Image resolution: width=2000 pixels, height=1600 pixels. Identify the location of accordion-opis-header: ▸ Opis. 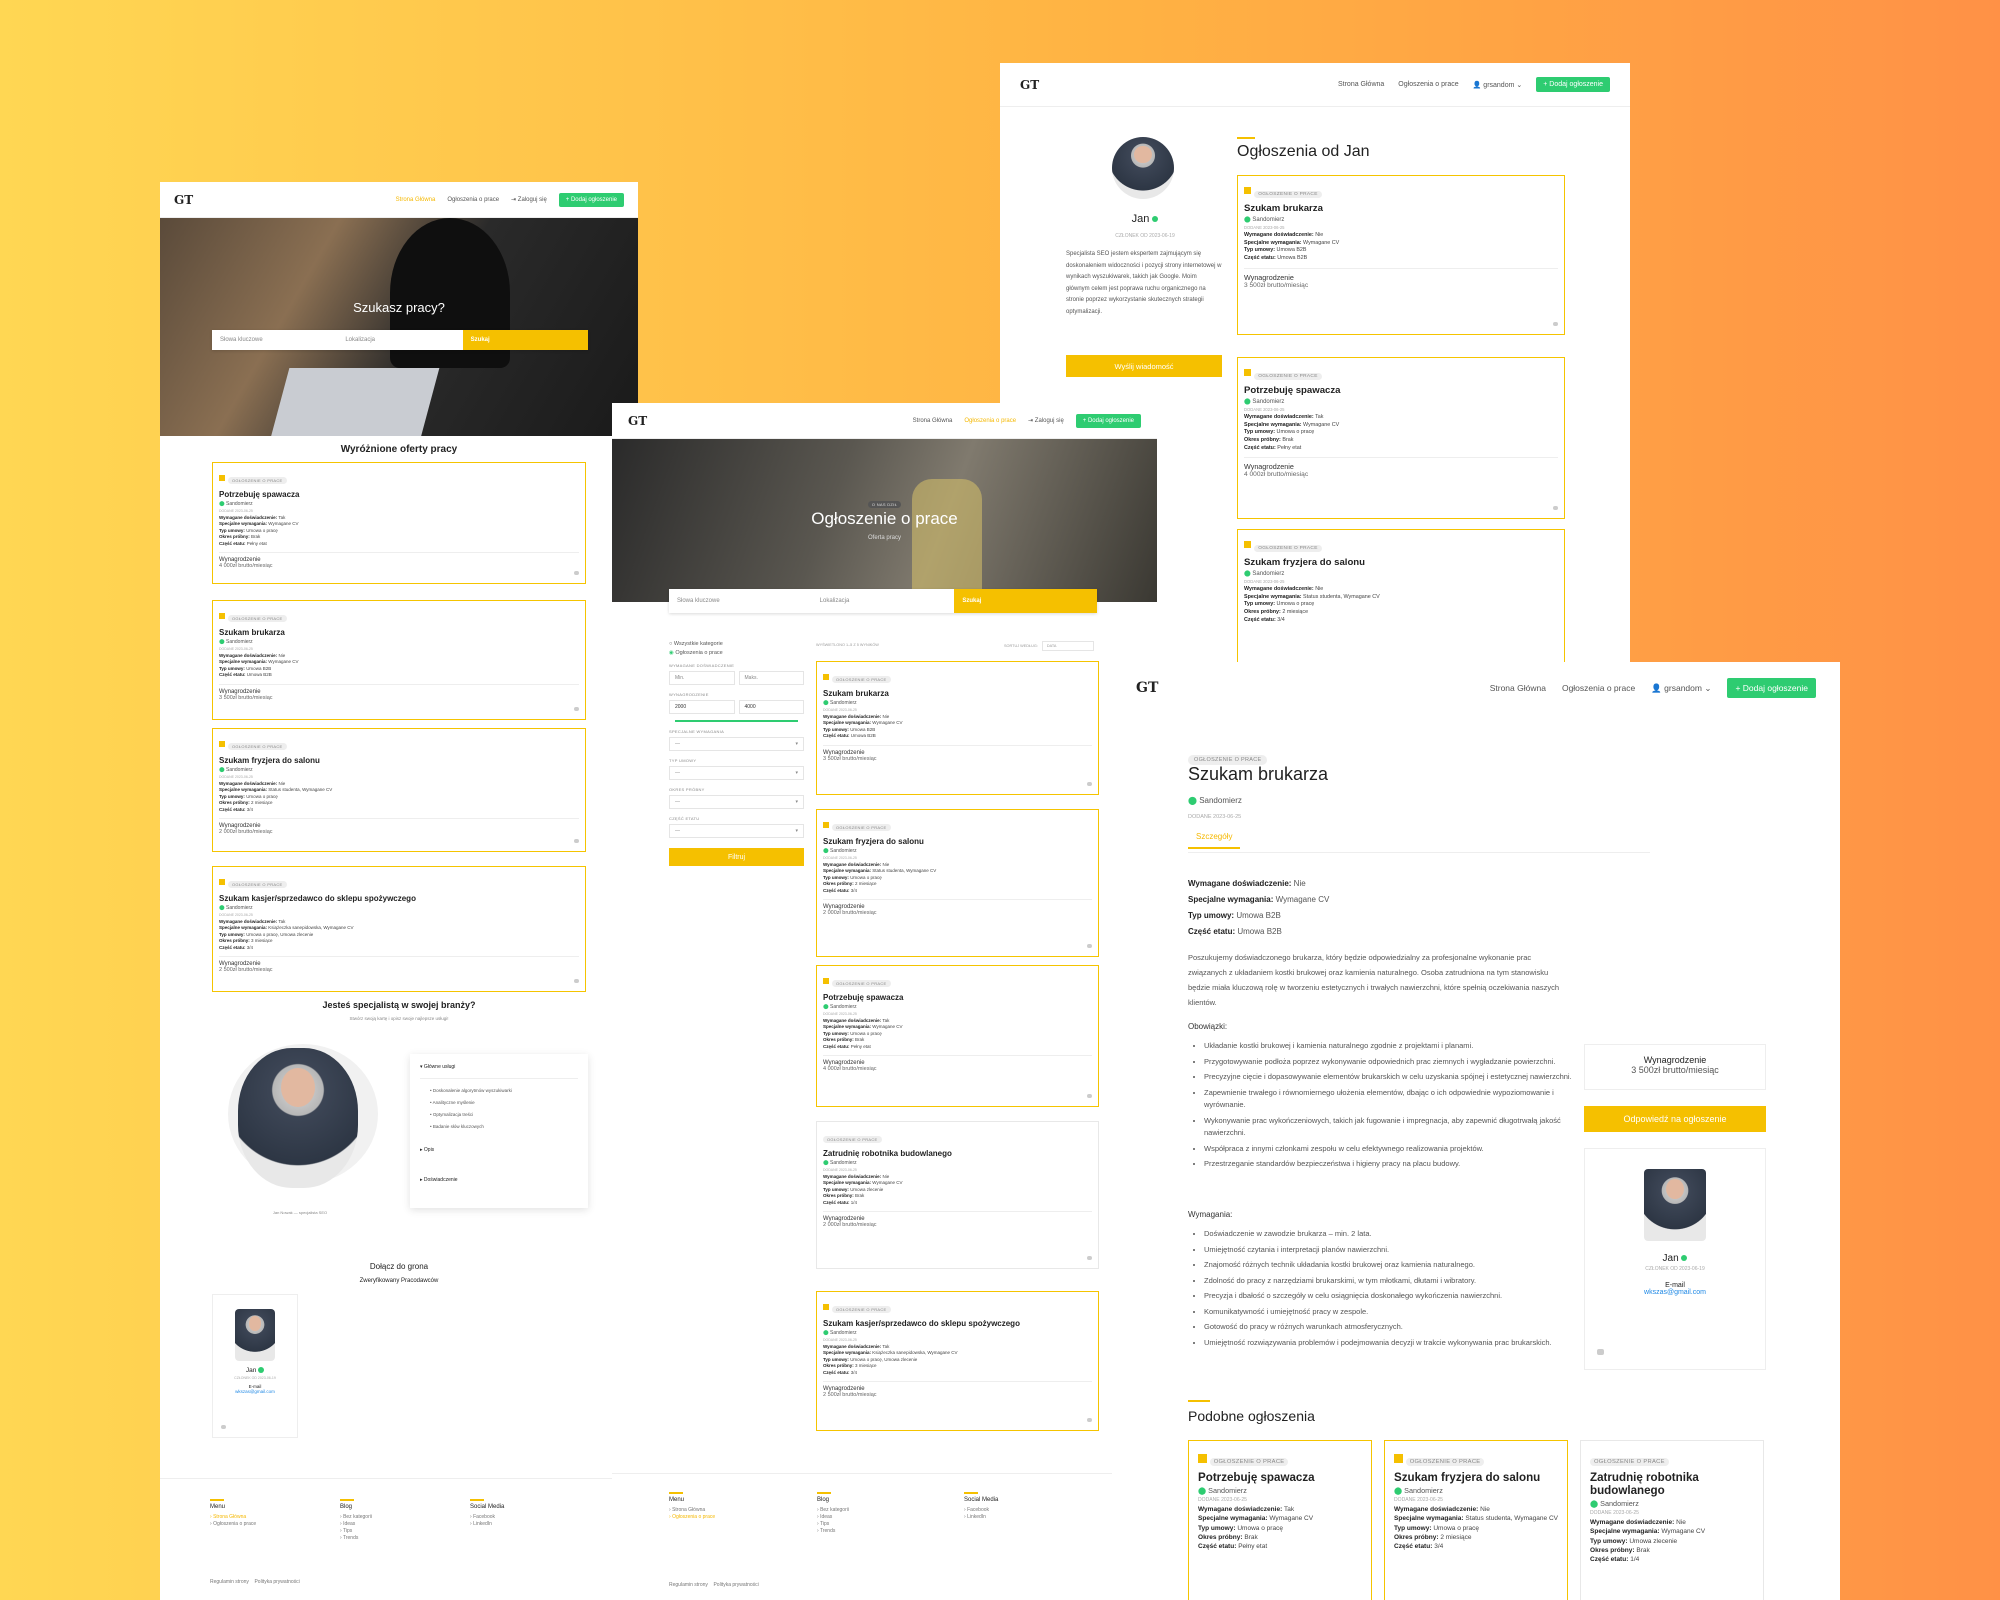
(499, 1150).